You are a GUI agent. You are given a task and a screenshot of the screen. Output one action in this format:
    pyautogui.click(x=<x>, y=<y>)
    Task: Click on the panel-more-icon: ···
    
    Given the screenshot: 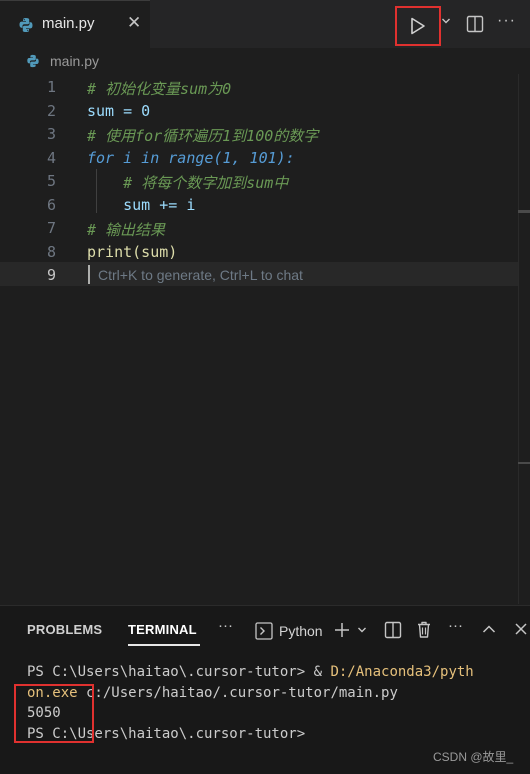 What is the action you would take?
    pyautogui.click(x=225, y=625)
    